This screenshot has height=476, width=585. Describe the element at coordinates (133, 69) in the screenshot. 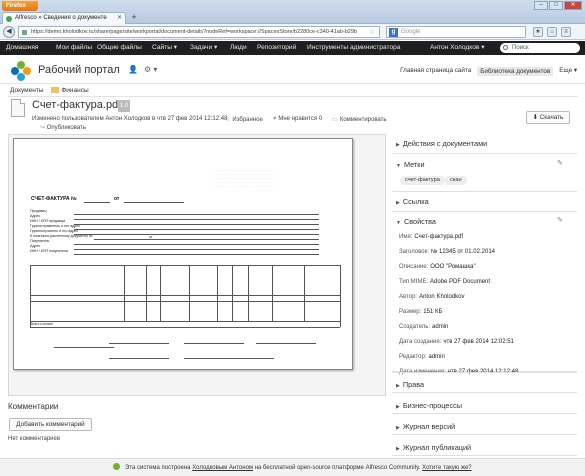

I see `site-members-icon: 👤` at that location.